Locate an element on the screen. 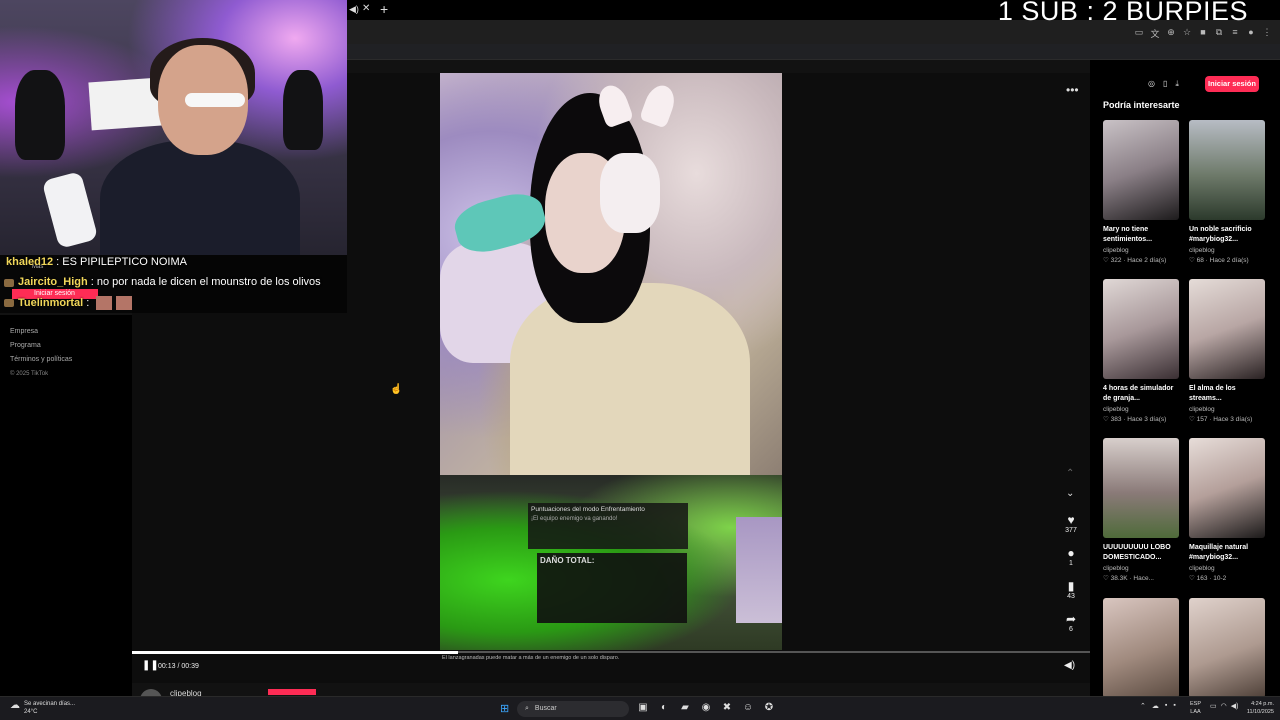 The width and height of the screenshot is (1280, 720). folder-icon: ▰ is located at coordinates (685, 707).